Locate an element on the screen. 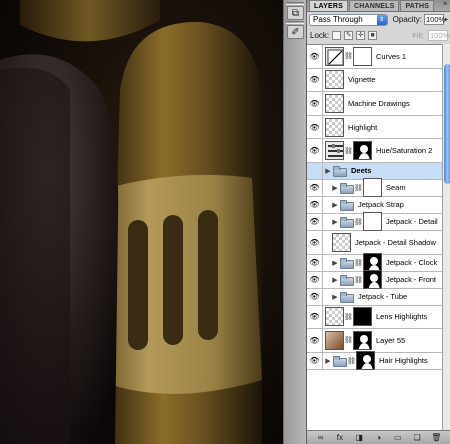 The image size is (450, 444). layer-name: Jetpack Strap is located at coordinates (381, 204).